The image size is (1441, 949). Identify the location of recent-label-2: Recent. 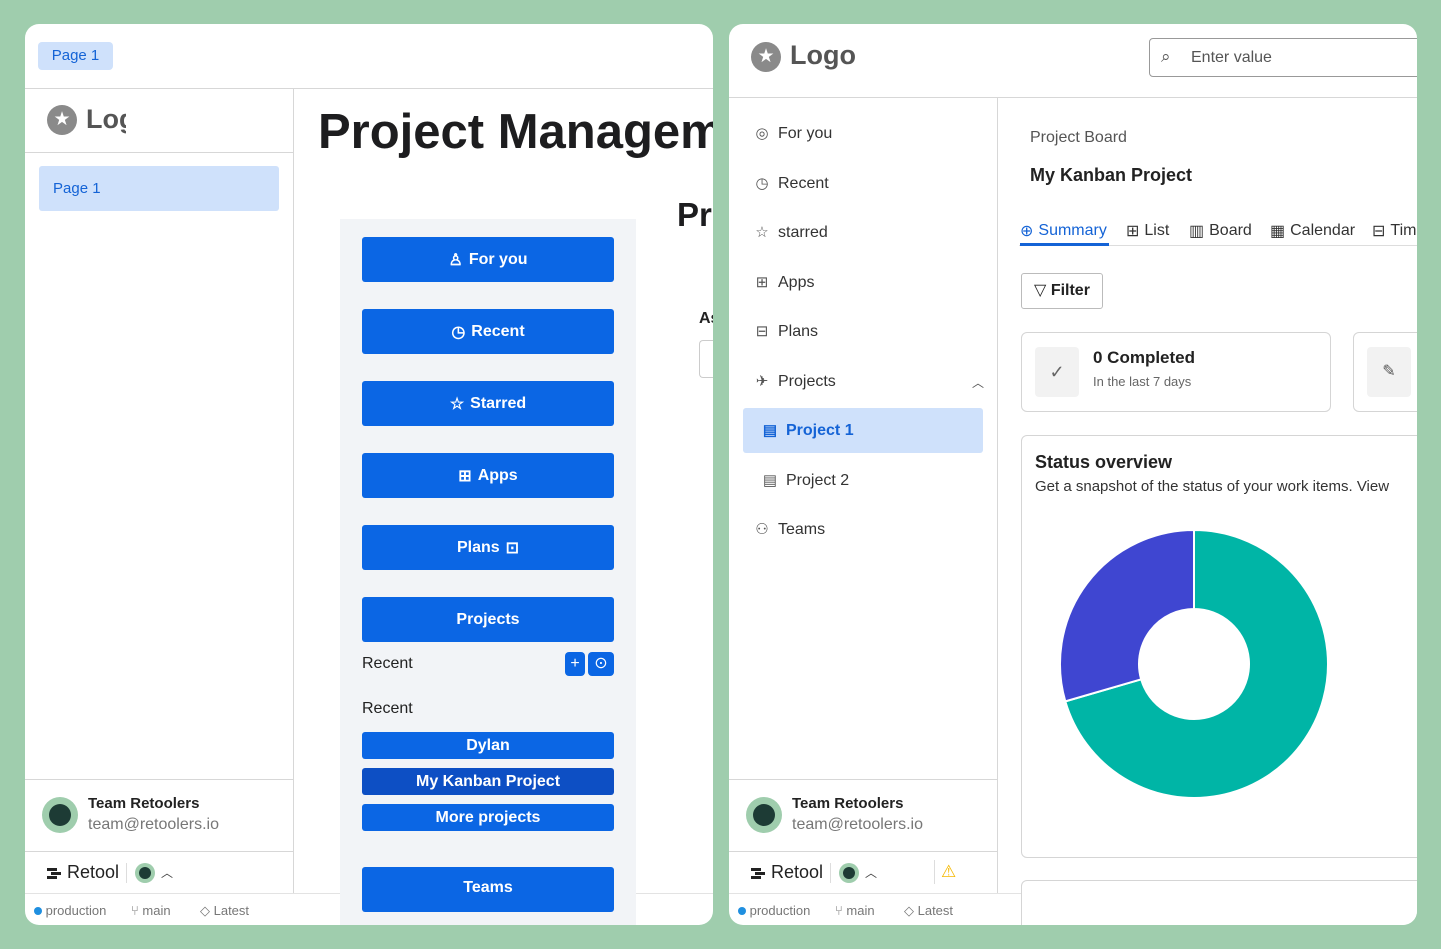
(387, 708).